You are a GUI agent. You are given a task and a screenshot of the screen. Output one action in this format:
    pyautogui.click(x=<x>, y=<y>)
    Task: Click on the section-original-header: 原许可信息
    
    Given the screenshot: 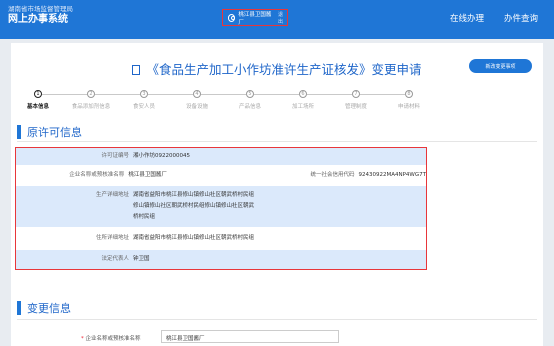 What is the action you would take?
    pyautogui.click(x=49, y=132)
    